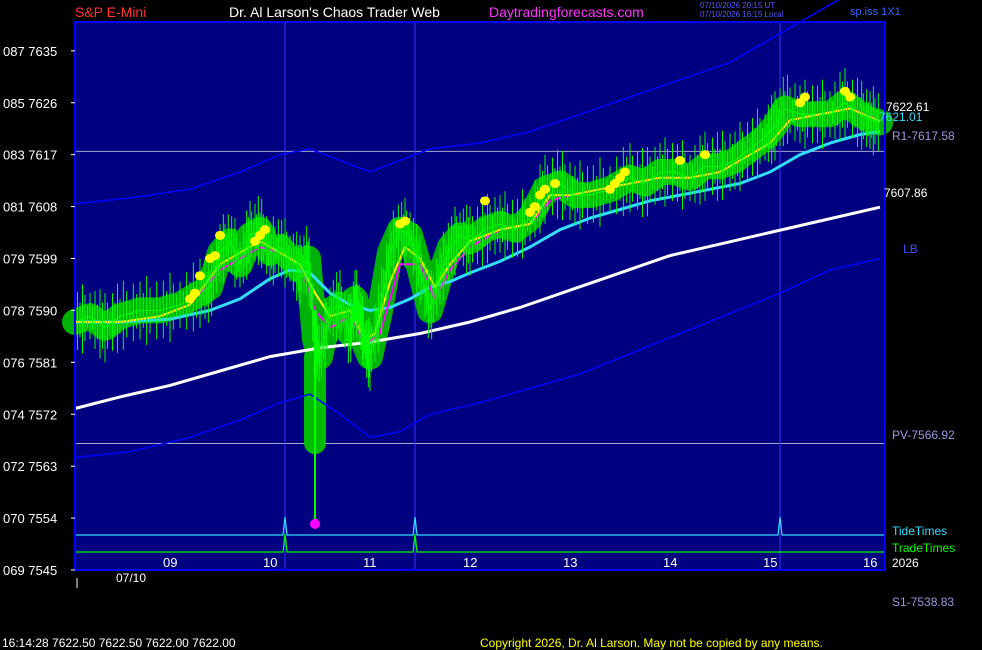  What do you see at coordinates (923, 602) in the screenshot?
I see `s1-label: S1-7538.83` at bounding box center [923, 602].